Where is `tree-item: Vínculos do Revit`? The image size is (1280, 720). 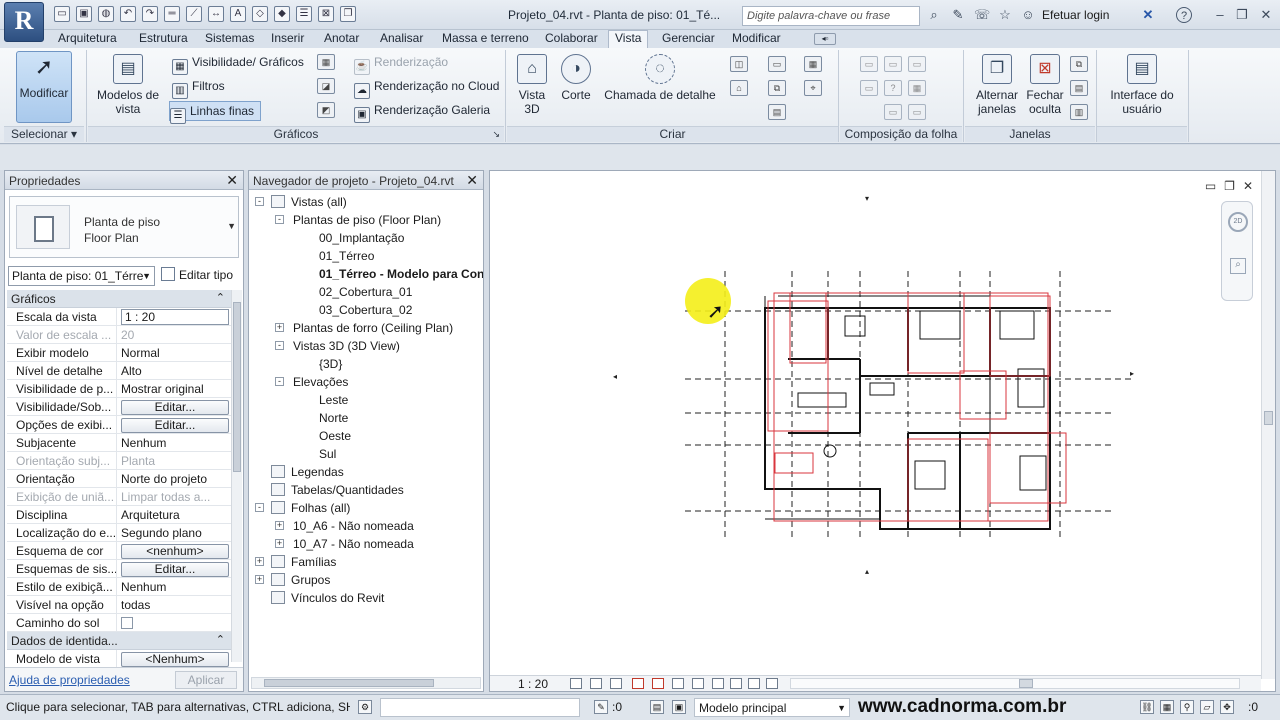 tree-item: Vínculos do Revit is located at coordinates (366, 598).